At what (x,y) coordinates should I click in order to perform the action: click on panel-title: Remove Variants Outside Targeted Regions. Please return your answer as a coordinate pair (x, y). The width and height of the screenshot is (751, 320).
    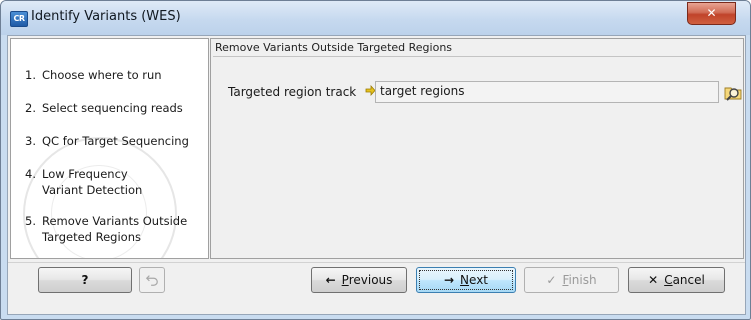
    Looking at the image, I should click on (334, 47).